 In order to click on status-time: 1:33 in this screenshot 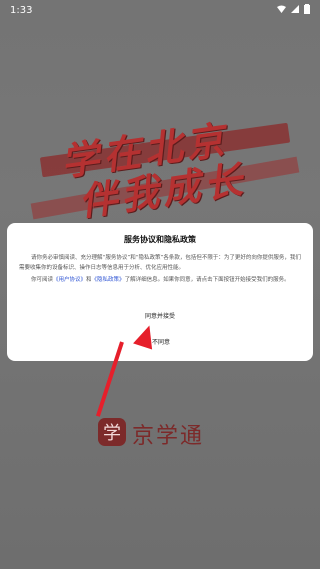, I will do `click(21, 10)`.